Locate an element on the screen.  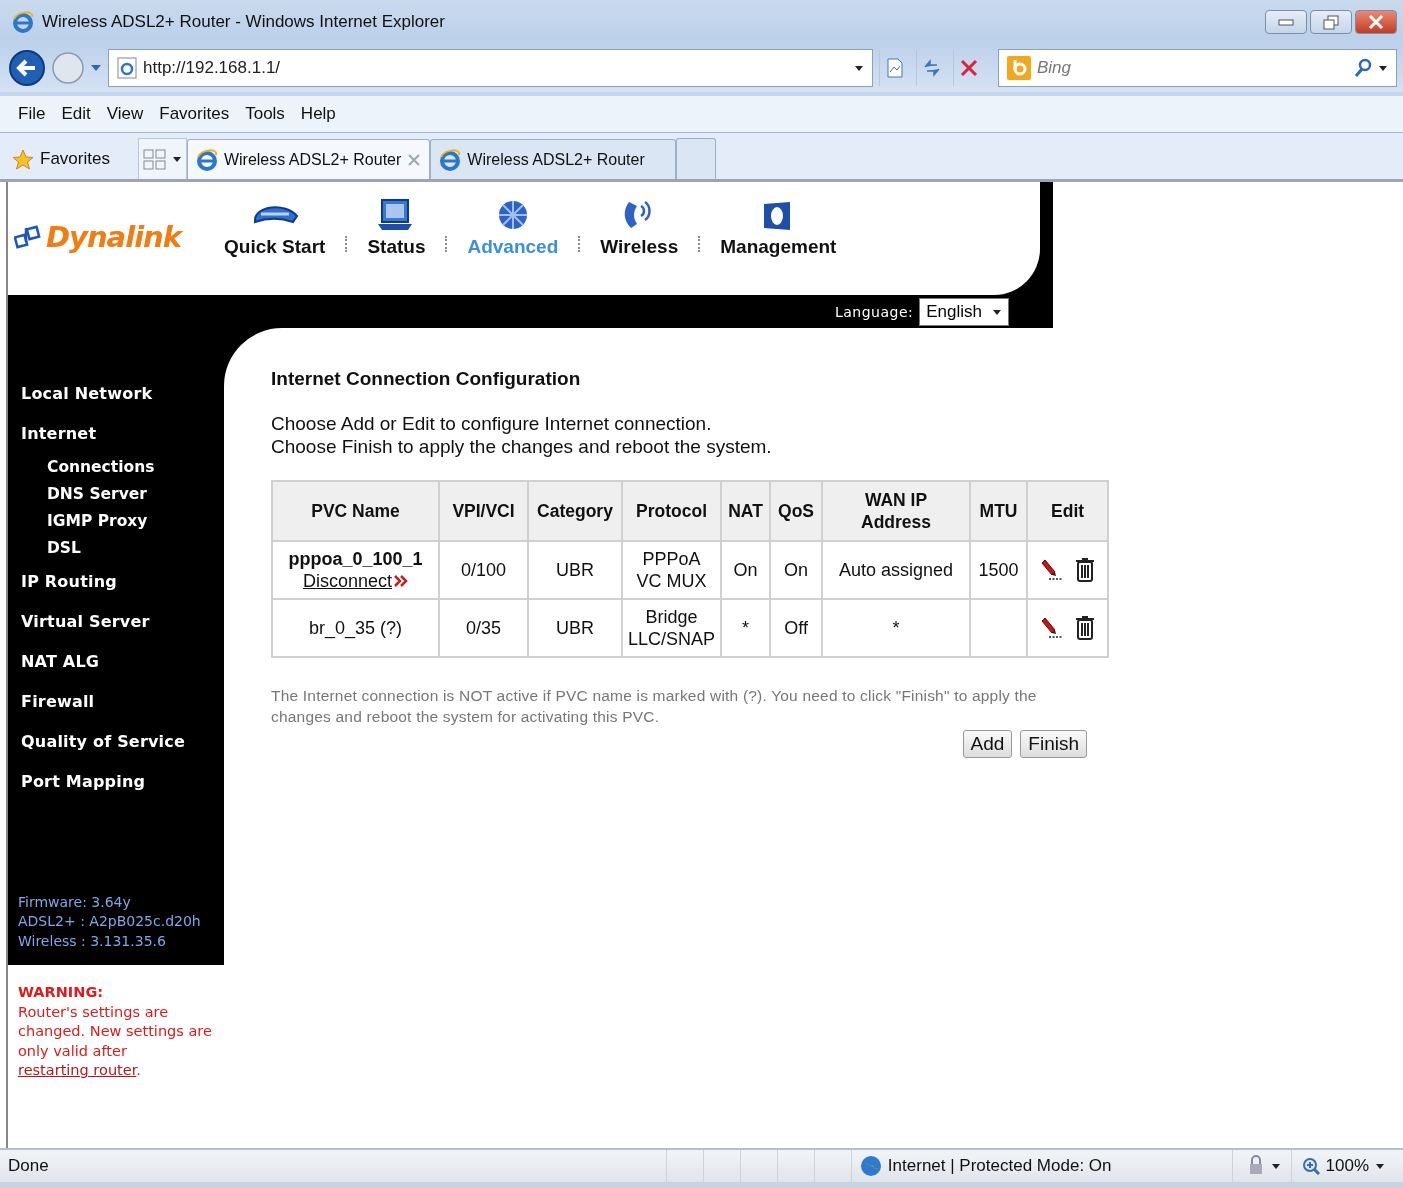
favorites-button: Favorites is located at coordinates (75, 159).